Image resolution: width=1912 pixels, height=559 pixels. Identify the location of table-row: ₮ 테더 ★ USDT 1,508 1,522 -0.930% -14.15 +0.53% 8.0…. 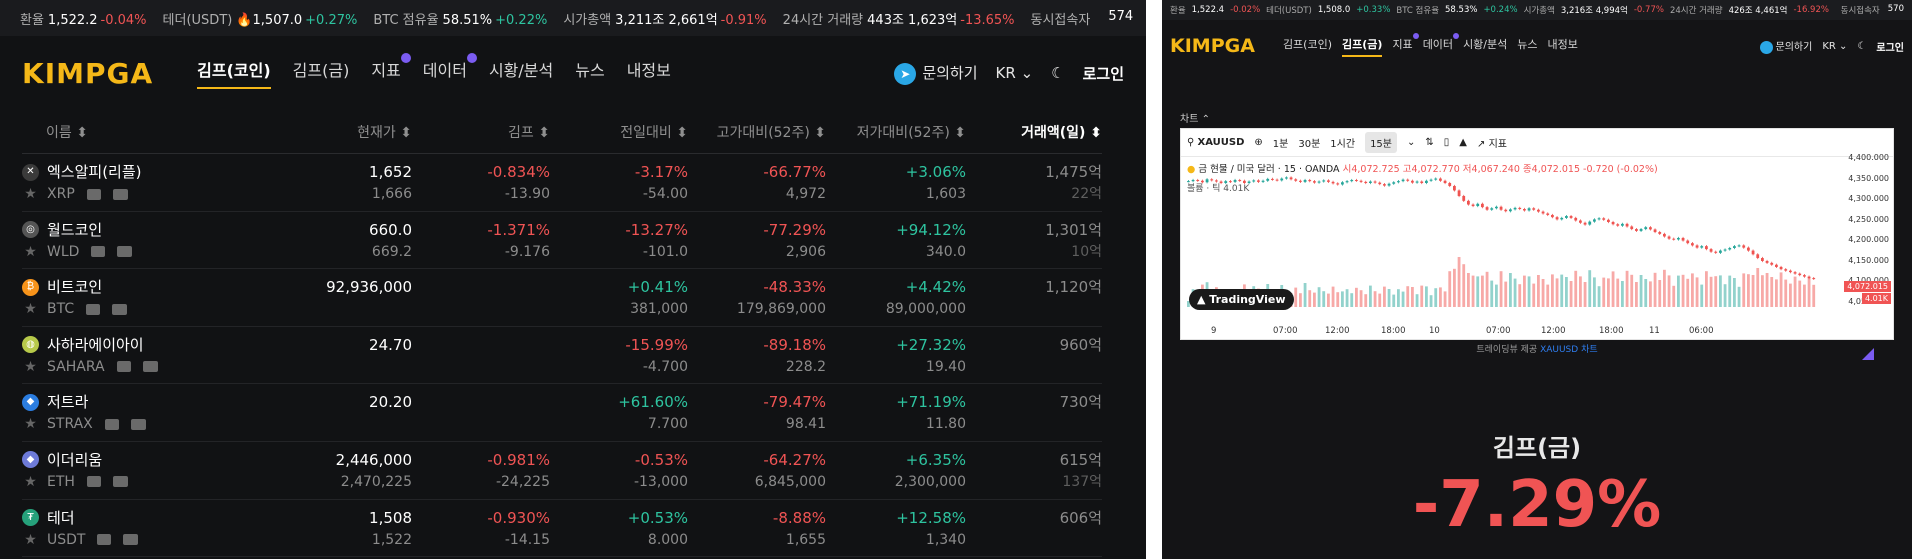
(562, 529).